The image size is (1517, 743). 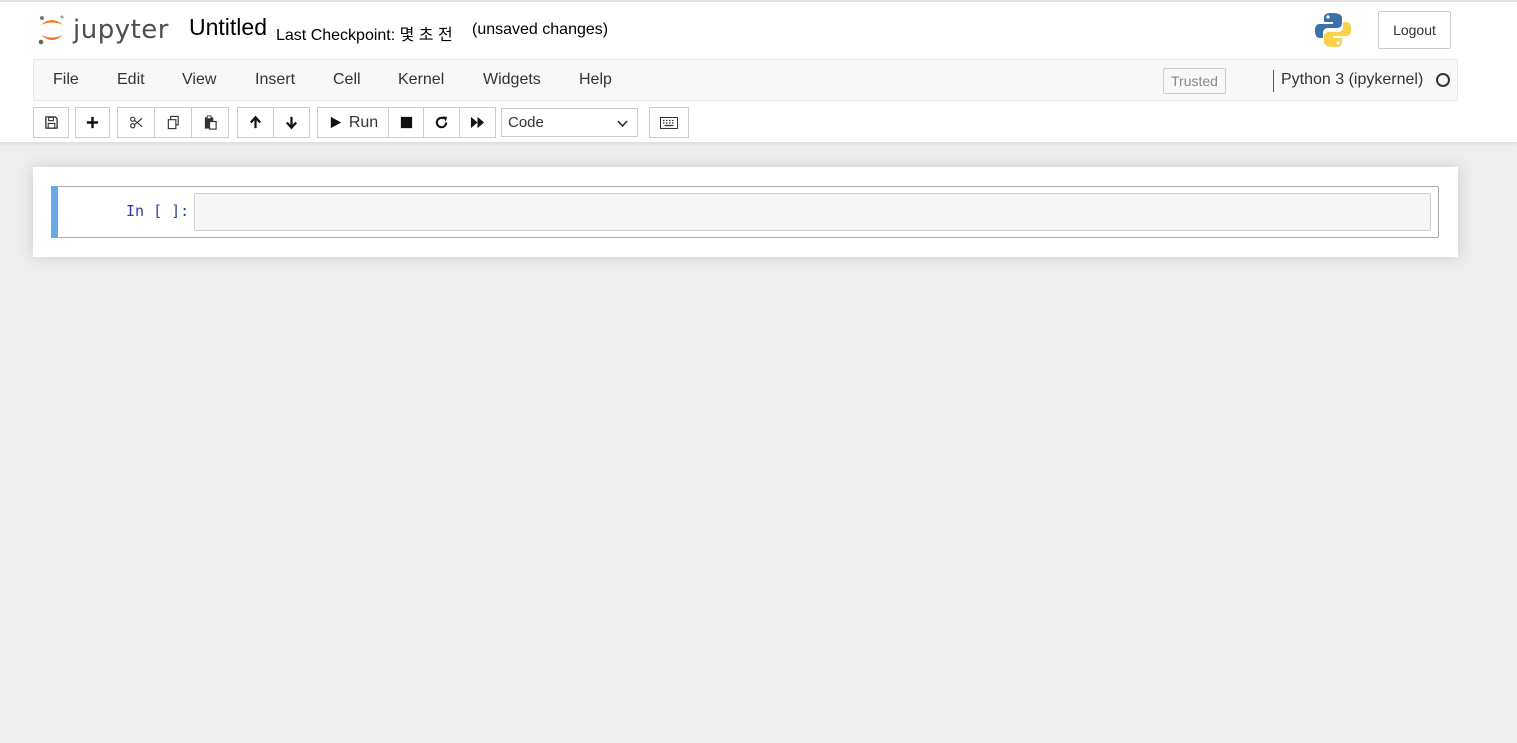 I want to click on cell-type-select: Code, so click(x=569, y=122).